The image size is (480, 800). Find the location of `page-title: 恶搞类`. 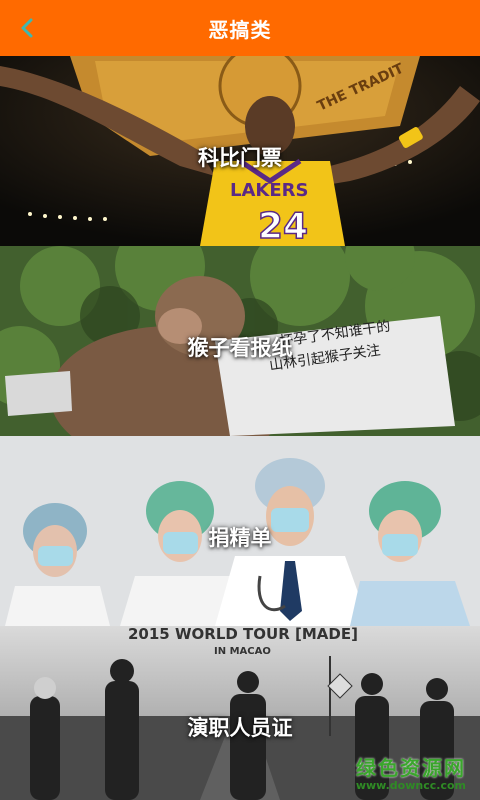

page-title: 恶搞类 is located at coordinates (240, 29).